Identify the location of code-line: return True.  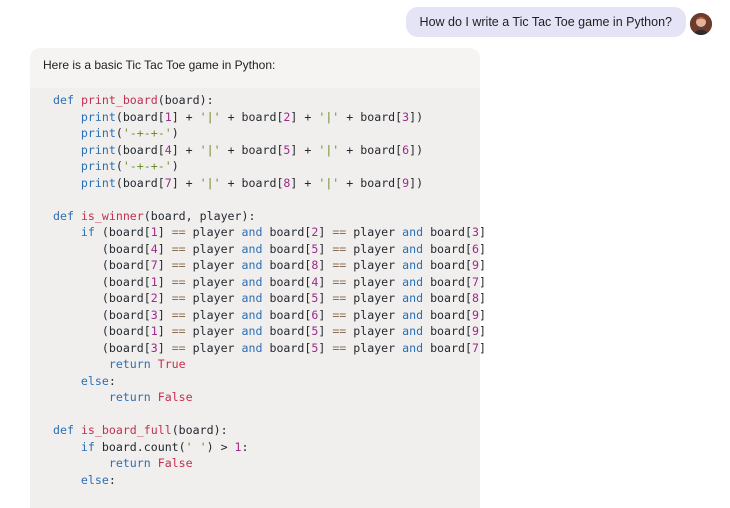
(147, 364).